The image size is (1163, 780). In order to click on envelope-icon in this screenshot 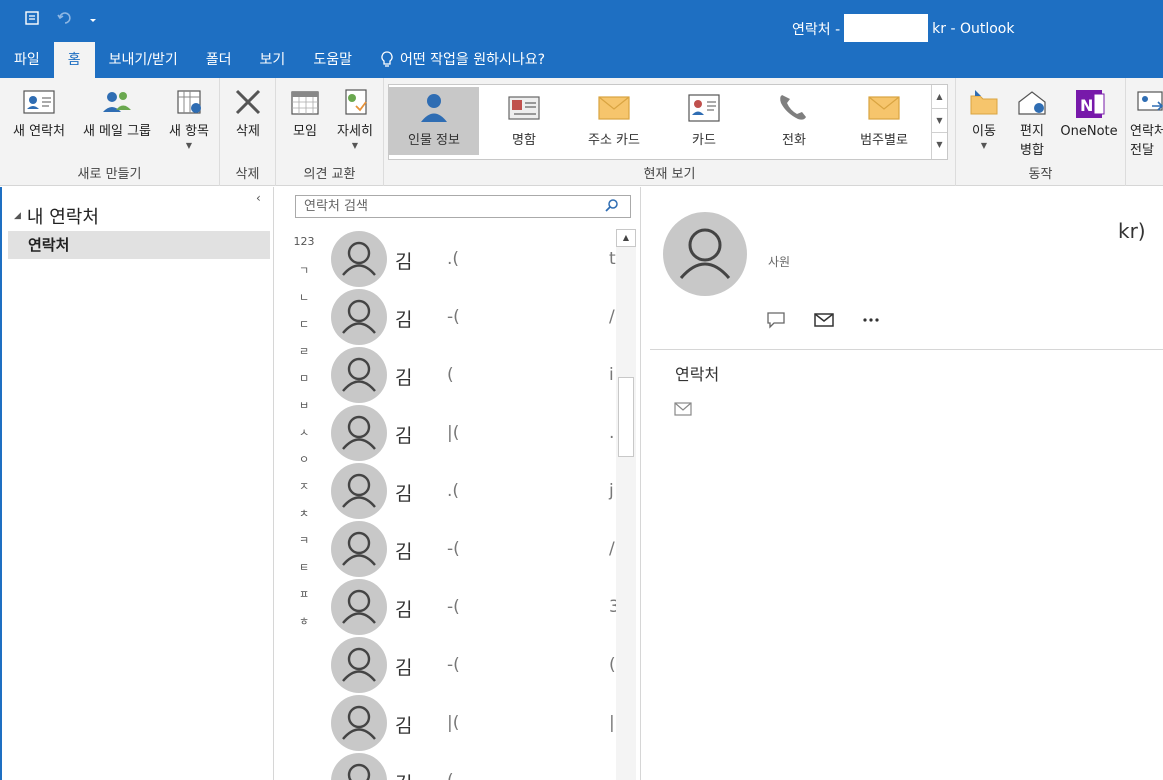, I will do `click(614, 108)`.